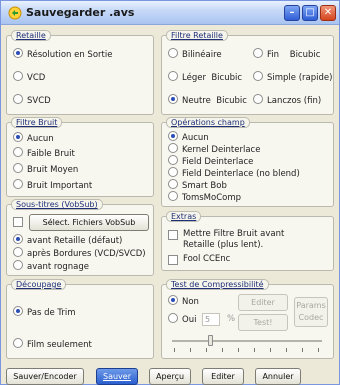 Image resolution: width=340 pixels, height=385 pixels. I want to click on filter-option-lanczos: Lanczos (fin), so click(287, 100).